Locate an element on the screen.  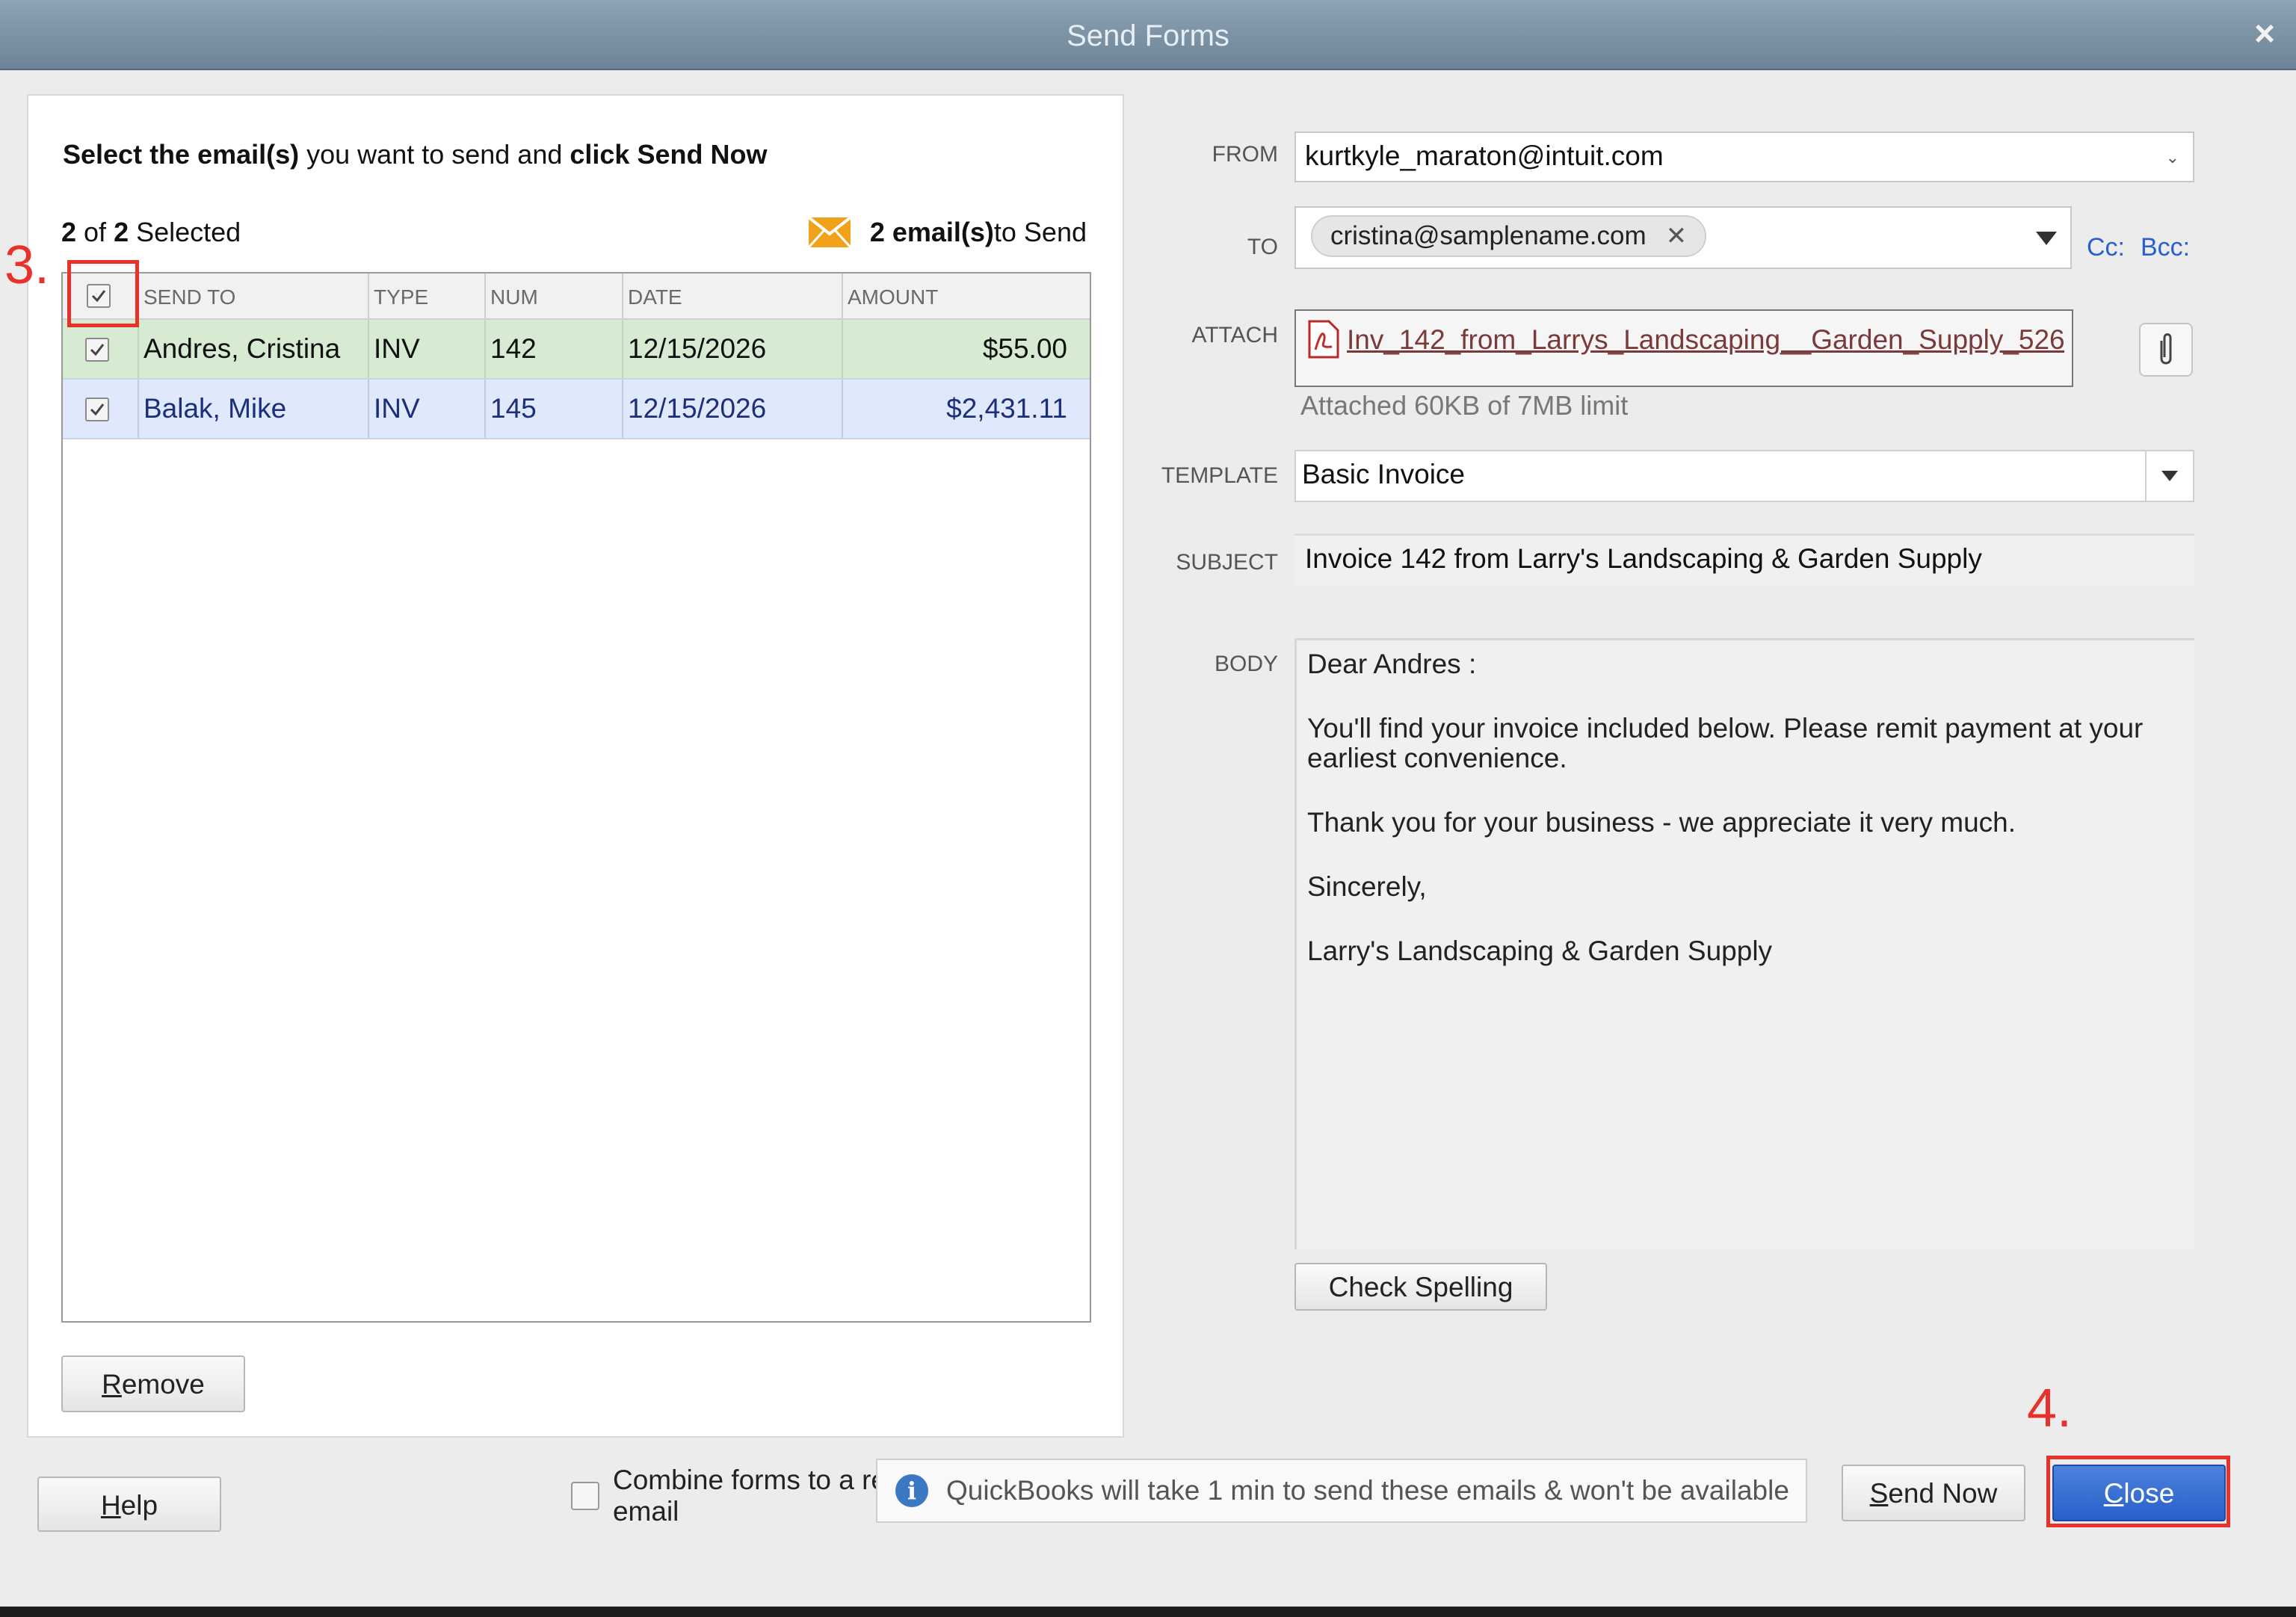
attach-label: ATTACH is located at coordinates (1235, 335).